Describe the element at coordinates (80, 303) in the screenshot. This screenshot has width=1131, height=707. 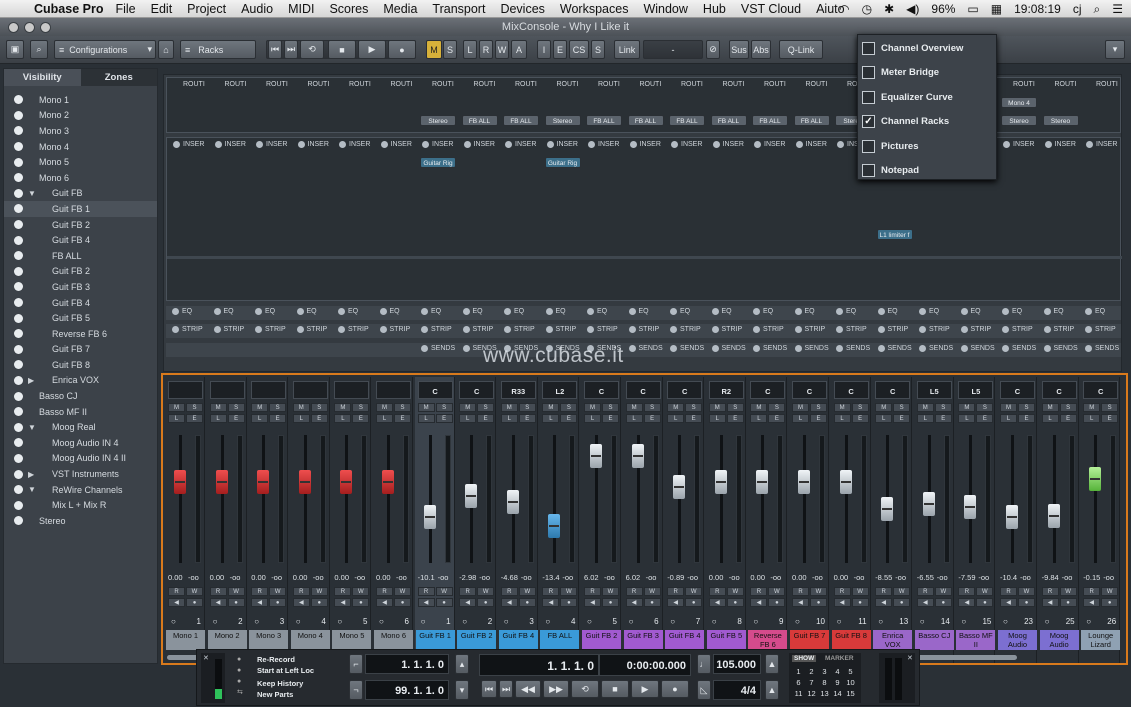
I see `visibility-item: Guit FB 4` at that location.